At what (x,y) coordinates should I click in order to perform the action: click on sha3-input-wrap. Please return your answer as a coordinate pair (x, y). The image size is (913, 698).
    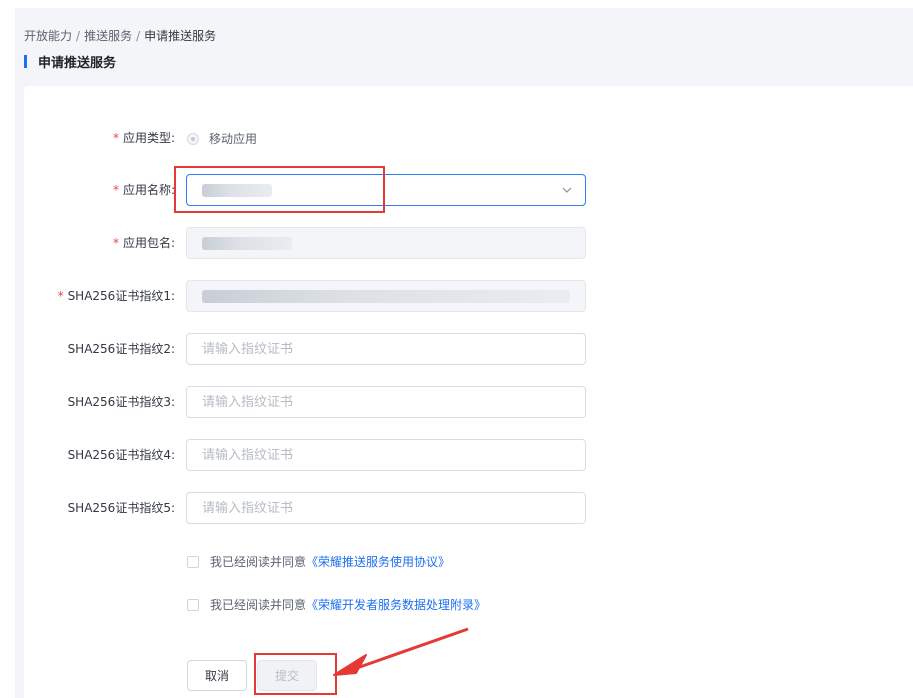
    Looking at the image, I should click on (386, 402).